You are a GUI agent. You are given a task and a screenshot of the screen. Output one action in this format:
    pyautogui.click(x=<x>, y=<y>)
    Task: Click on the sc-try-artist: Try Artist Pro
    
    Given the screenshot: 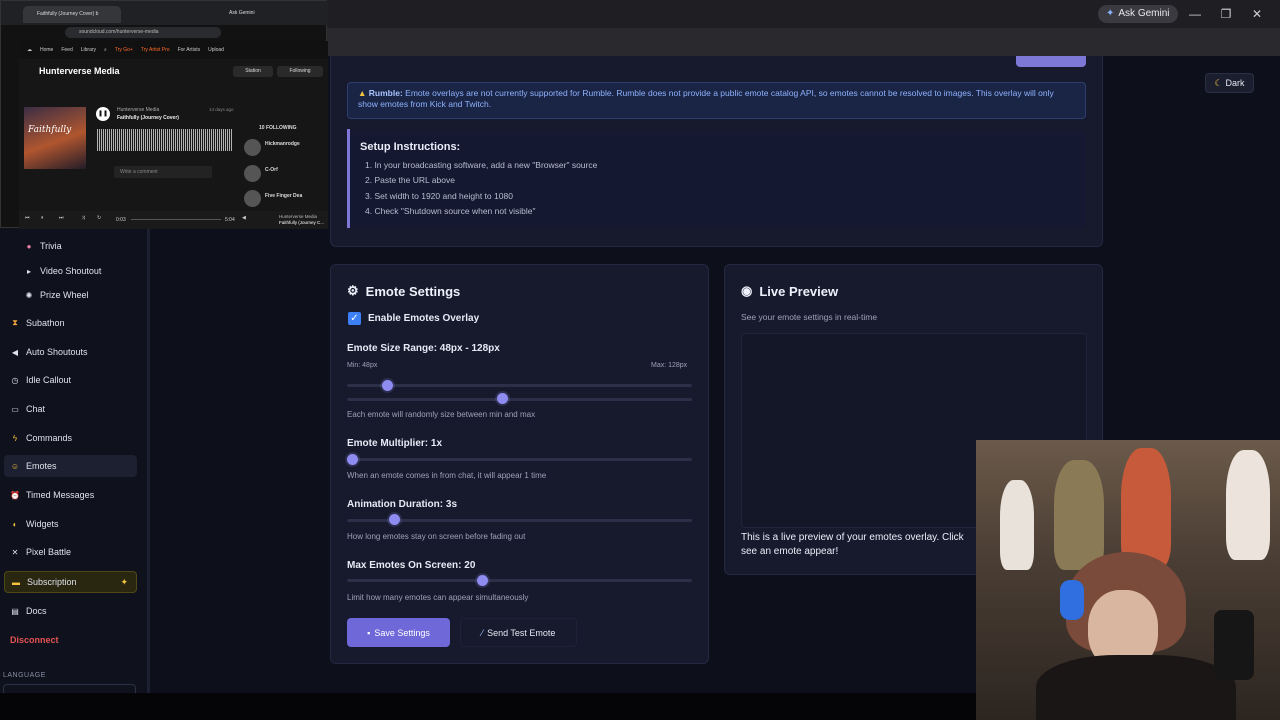 What is the action you would take?
    pyautogui.click(x=155, y=50)
    